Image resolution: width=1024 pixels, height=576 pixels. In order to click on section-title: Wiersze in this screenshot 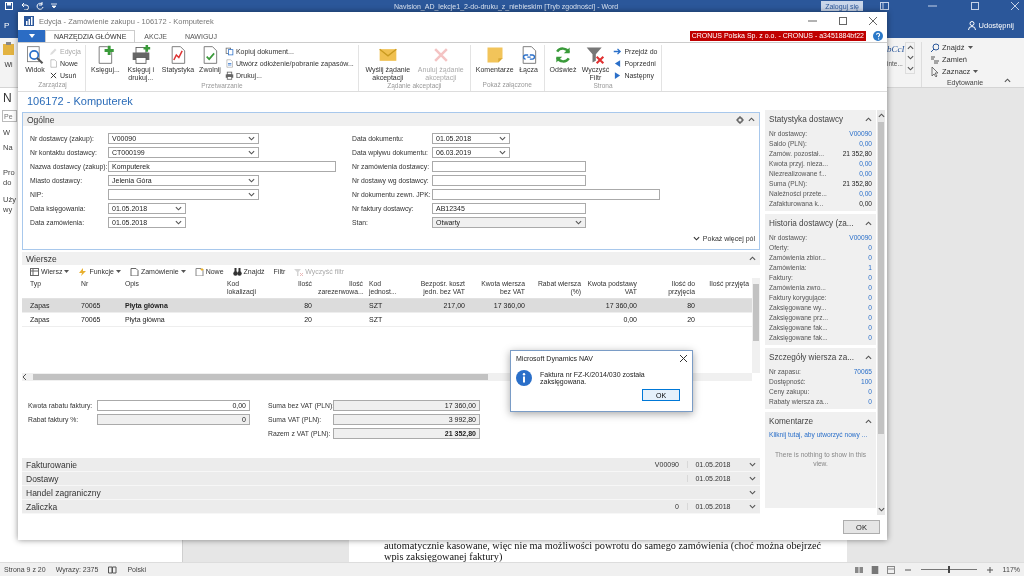, I will do `click(41, 258)`.